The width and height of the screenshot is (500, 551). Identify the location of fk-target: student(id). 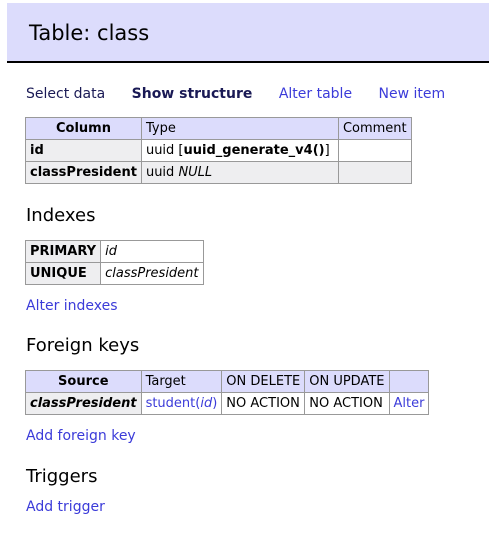
(181, 403).